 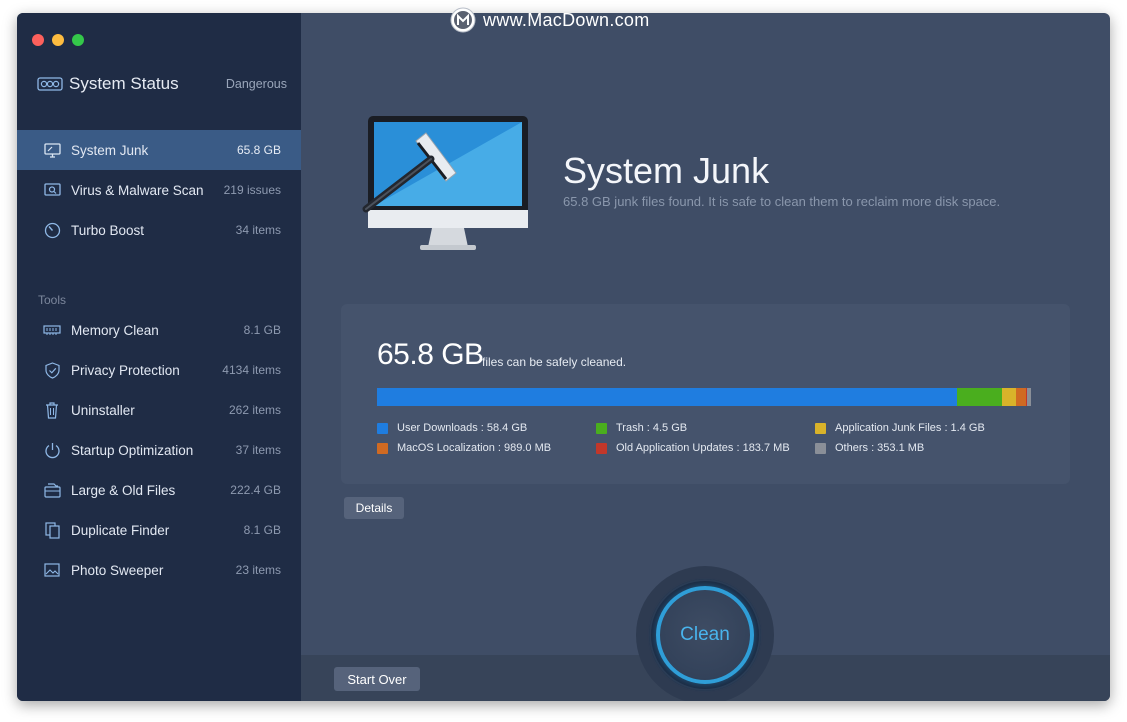 What do you see at coordinates (52, 490) in the screenshot?
I see `files-stack-icon` at bounding box center [52, 490].